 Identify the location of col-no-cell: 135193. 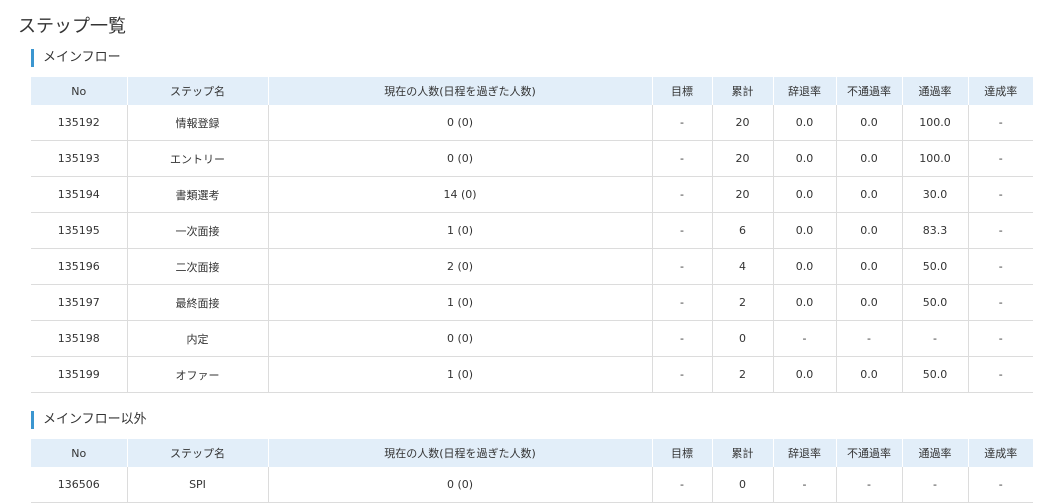
(79, 158).